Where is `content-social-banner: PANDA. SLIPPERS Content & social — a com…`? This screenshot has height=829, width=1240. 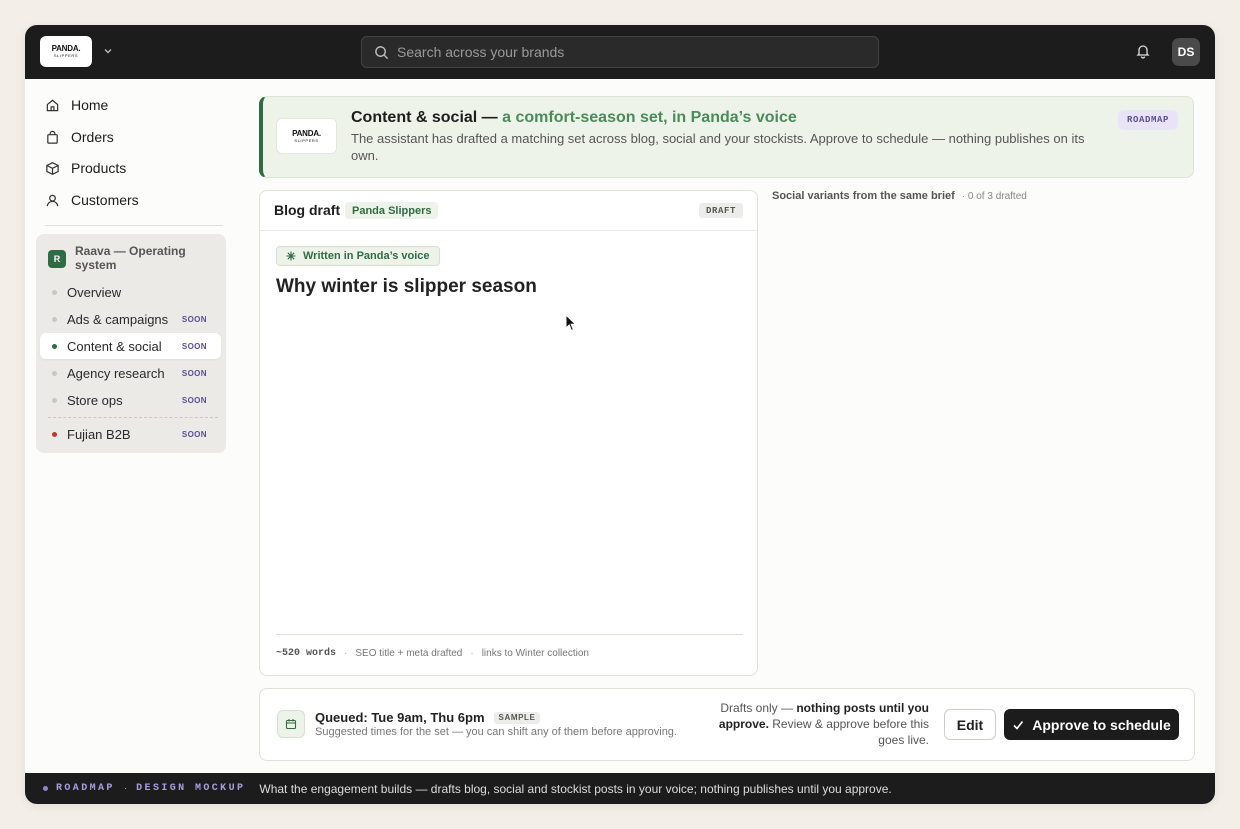 content-social-banner: PANDA. SLIPPERS Content & social — a com… is located at coordinates (726, 137).